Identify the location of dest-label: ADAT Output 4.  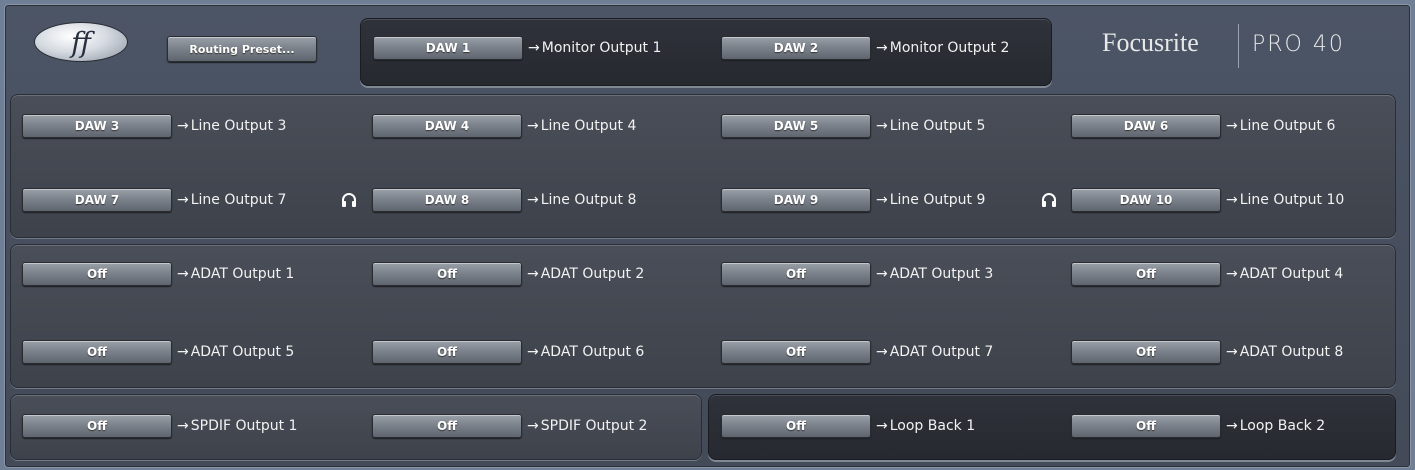
(1291, 274).